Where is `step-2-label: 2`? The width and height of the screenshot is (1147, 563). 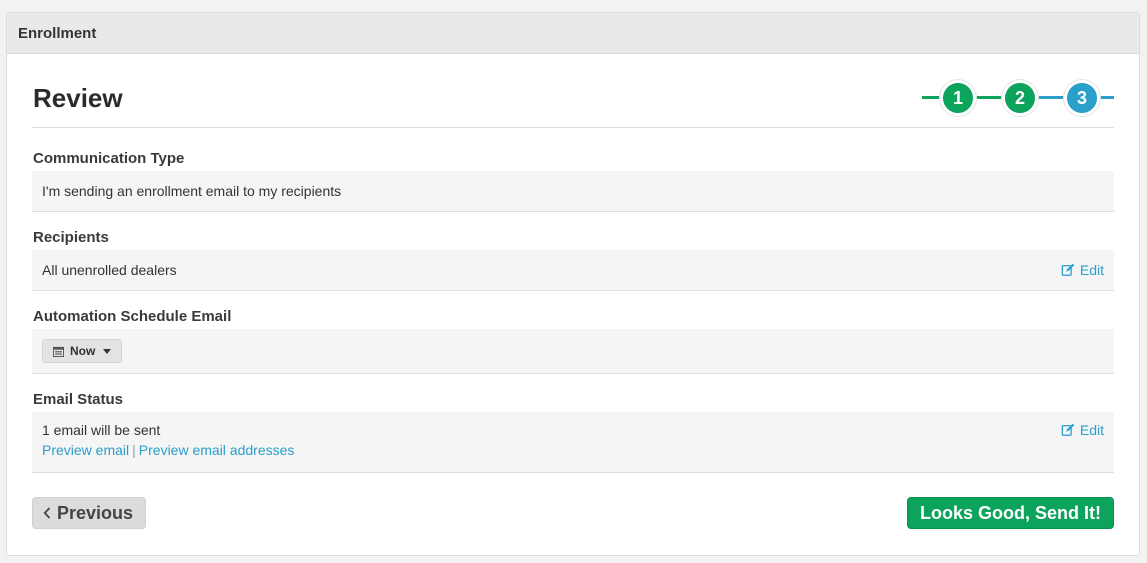 step-2-label: 2 is located at coordinates (1019, 97).